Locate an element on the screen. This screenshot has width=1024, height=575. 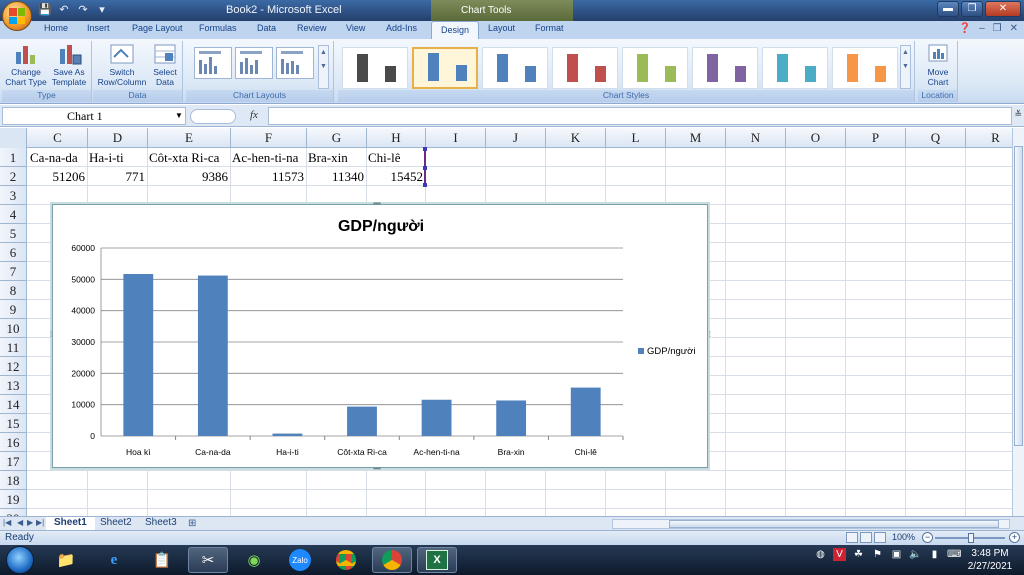
chart-plot-area is located at coordinates (362, 355).